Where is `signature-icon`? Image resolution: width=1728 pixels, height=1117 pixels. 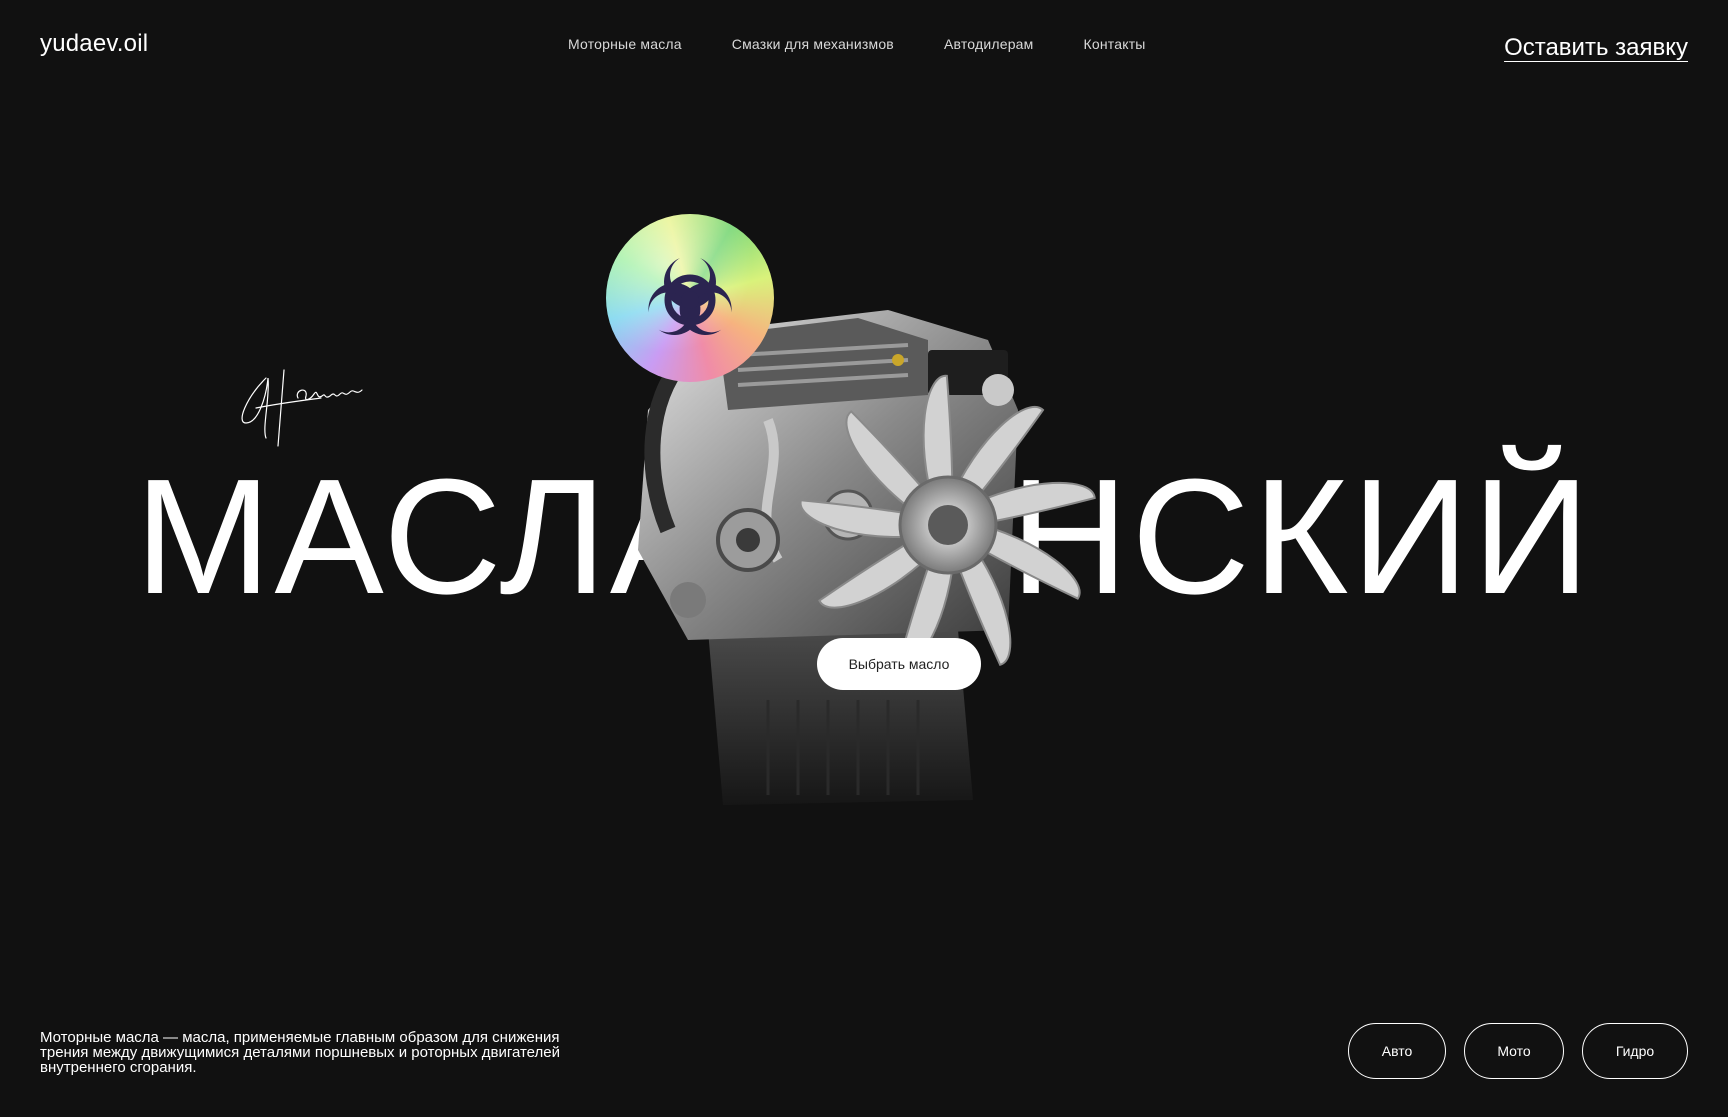
signature-icon is located at coordinates (302, 408).